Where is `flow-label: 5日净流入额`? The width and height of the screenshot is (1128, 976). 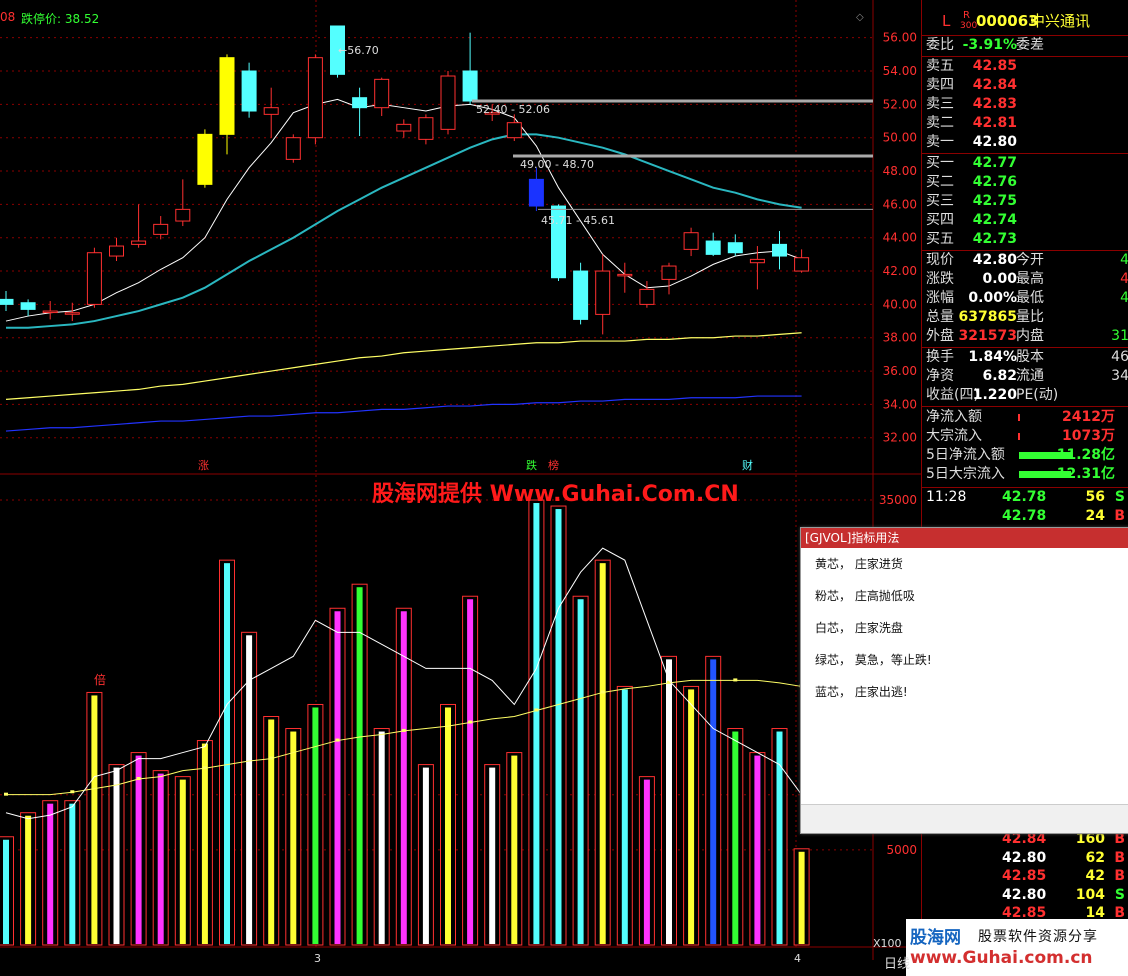 flow-label: 5日净流入额 is located at coordinates (965, 455).